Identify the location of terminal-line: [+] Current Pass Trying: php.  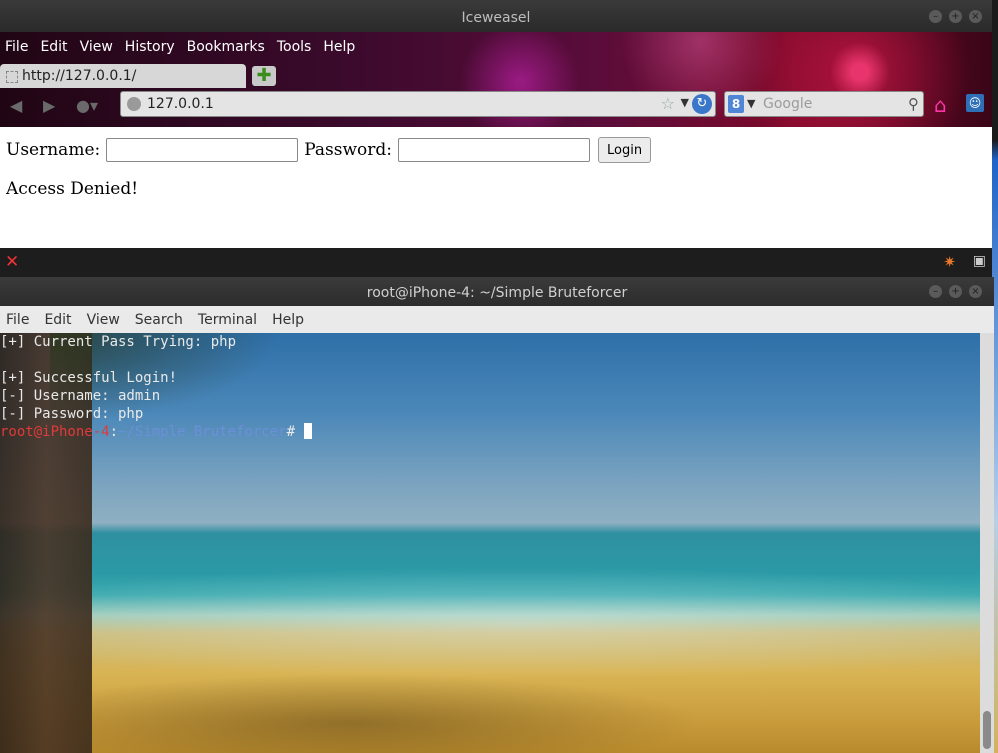
(118, 342).